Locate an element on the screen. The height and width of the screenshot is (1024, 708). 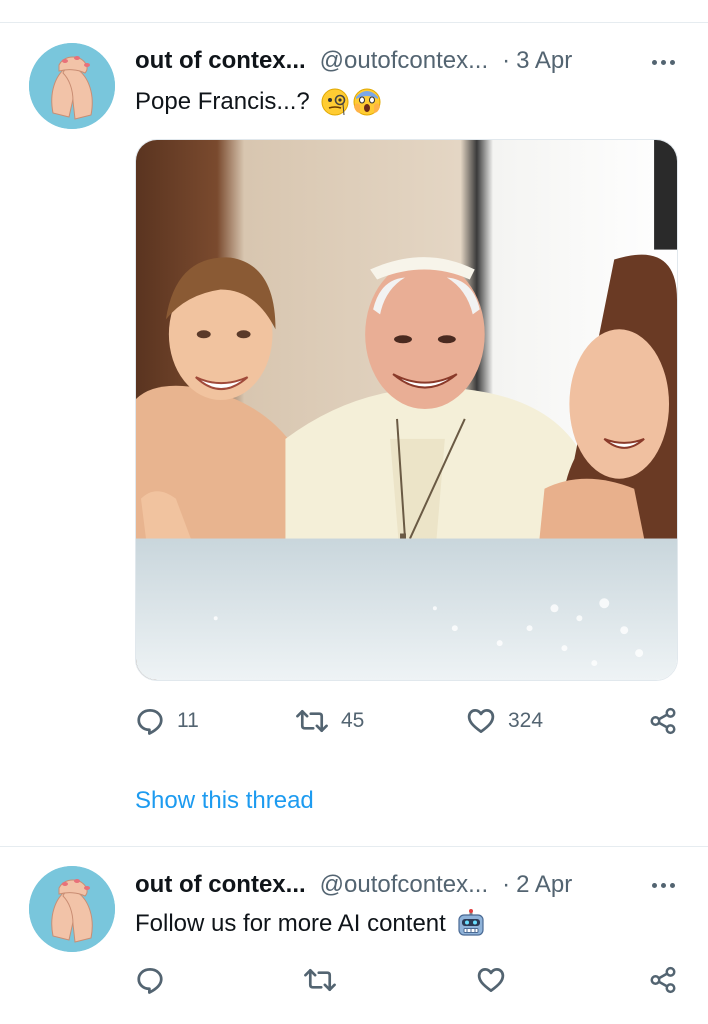
like-button: 324 is located at coordinates (504, 721).